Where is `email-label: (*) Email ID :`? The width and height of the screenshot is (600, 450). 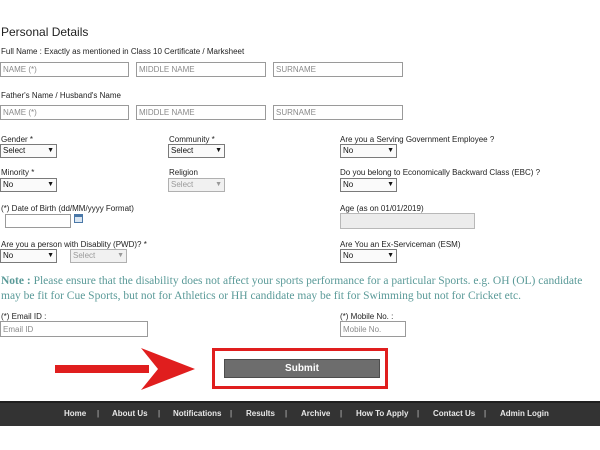 email-label: (*) Email ID : is located at coordinates (24, 316).